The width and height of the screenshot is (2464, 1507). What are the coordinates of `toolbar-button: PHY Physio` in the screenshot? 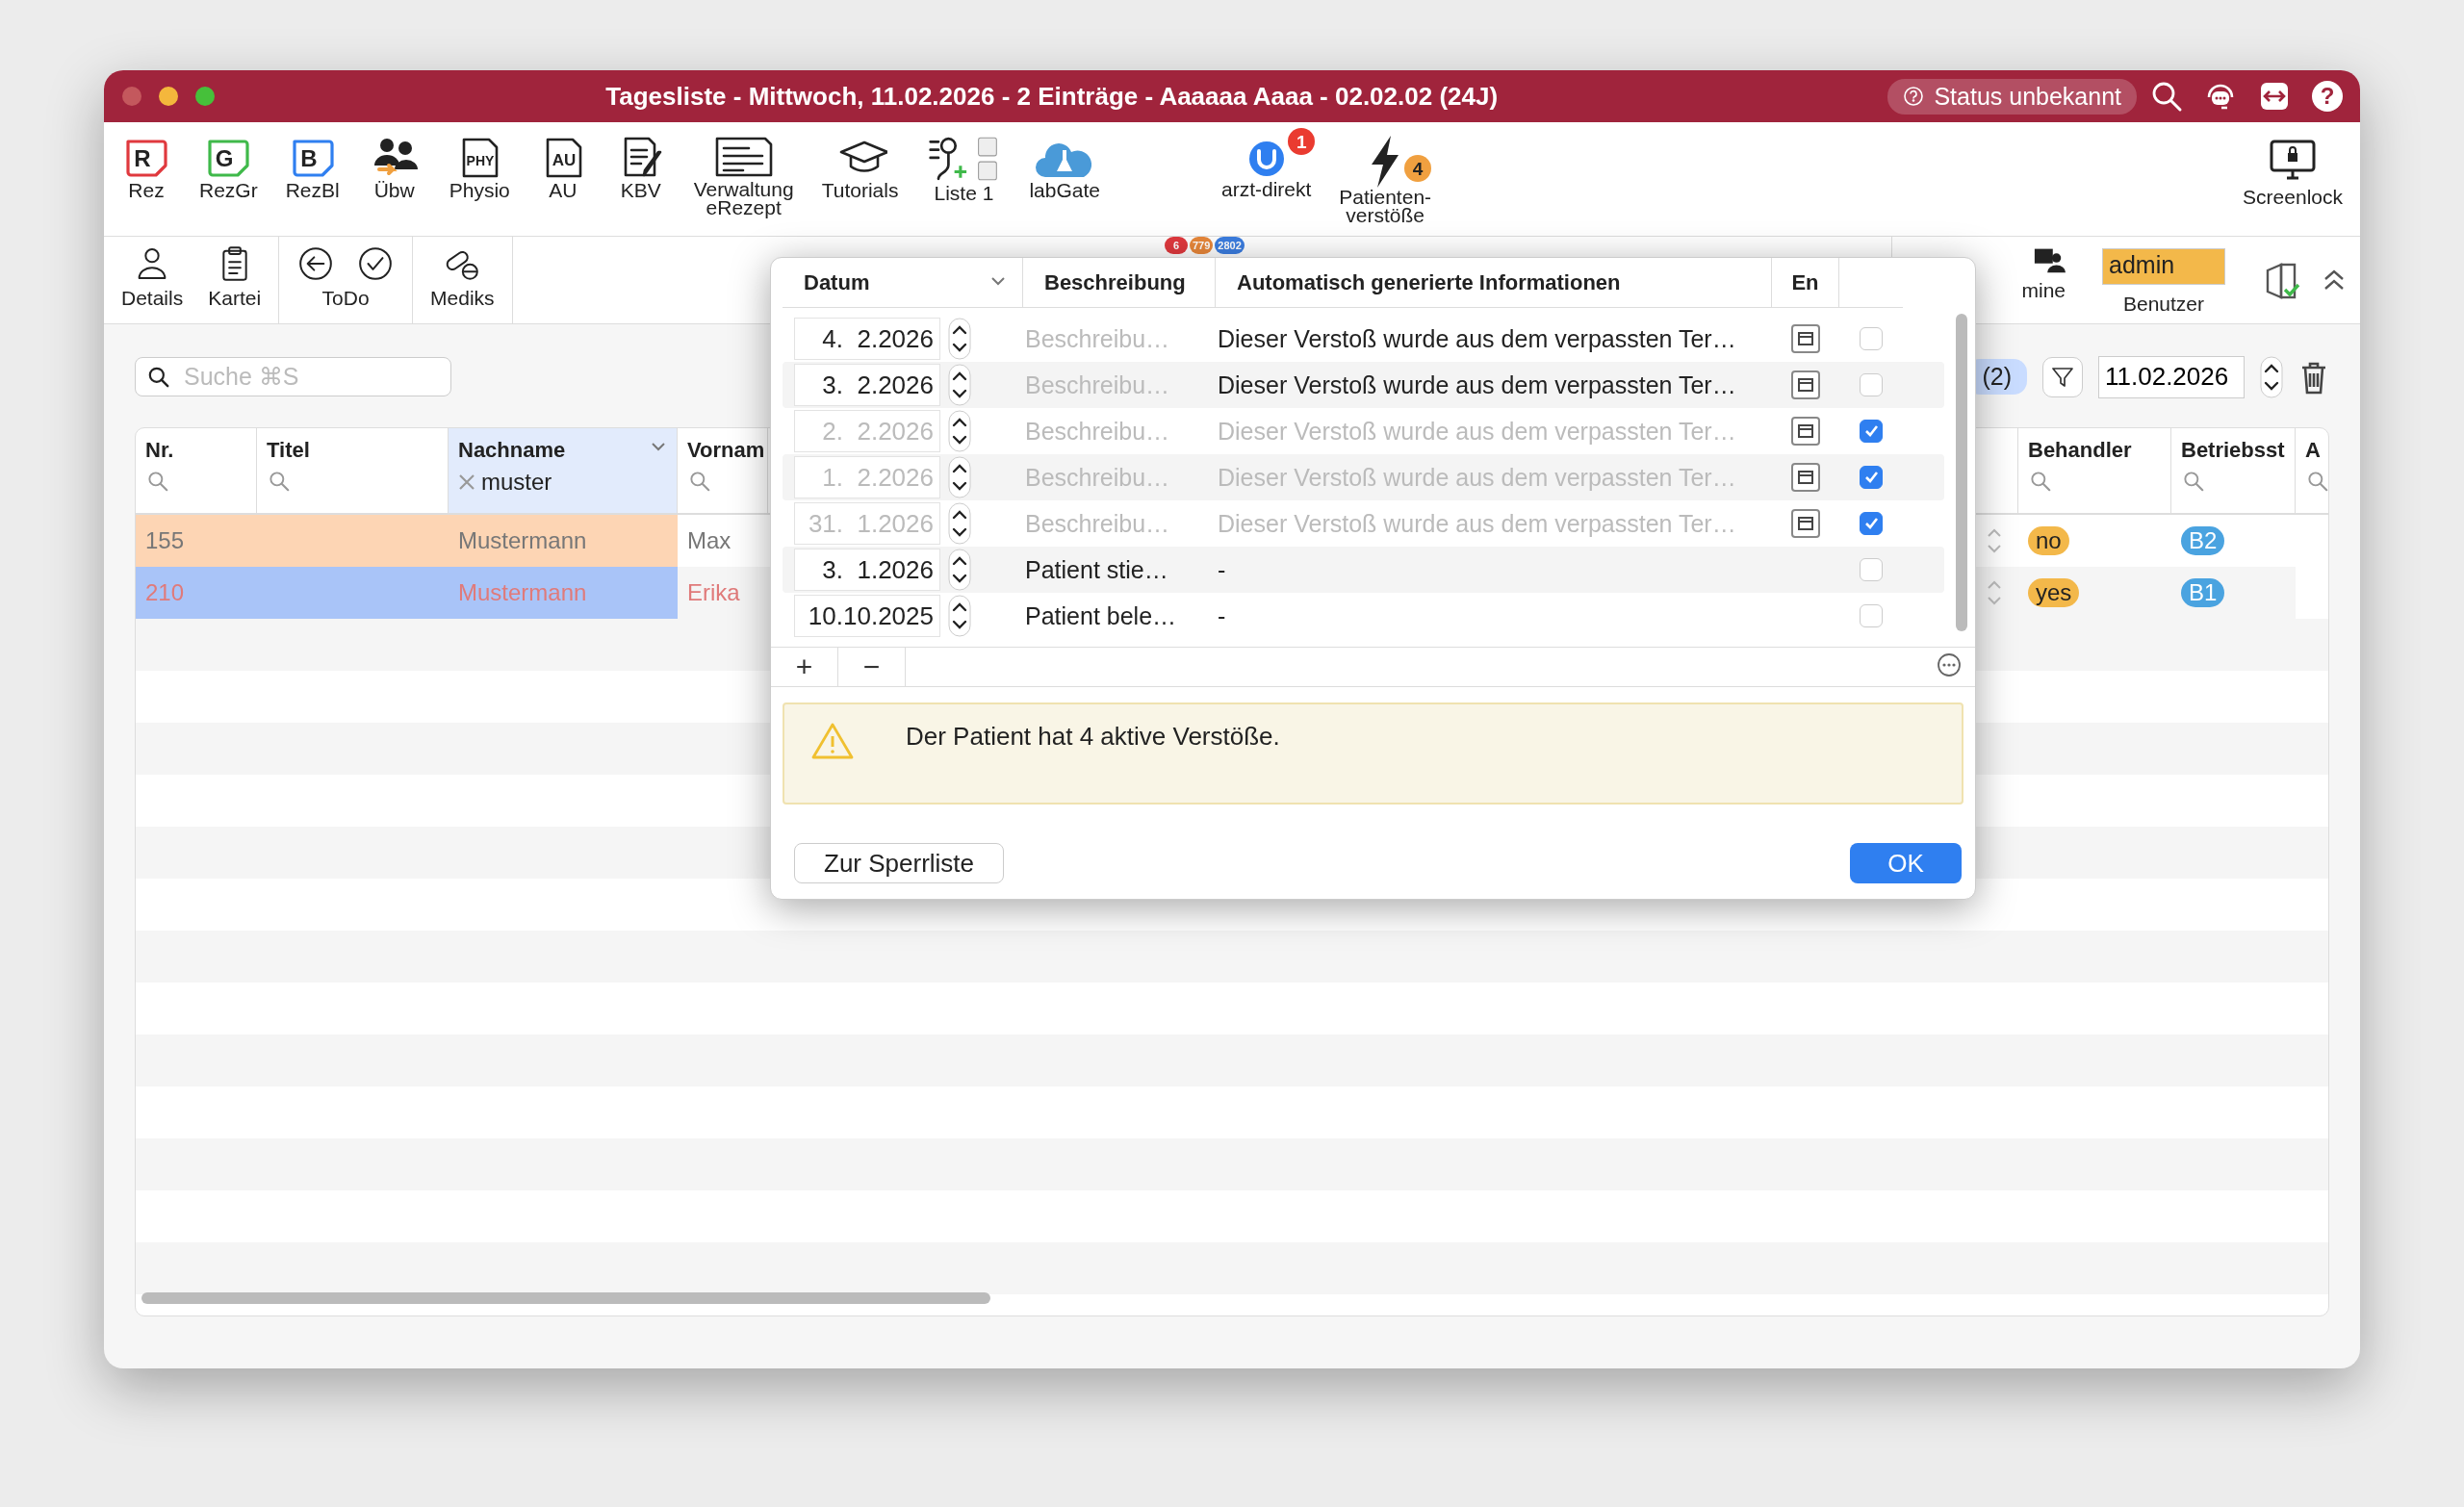 It's located at (479, 179).